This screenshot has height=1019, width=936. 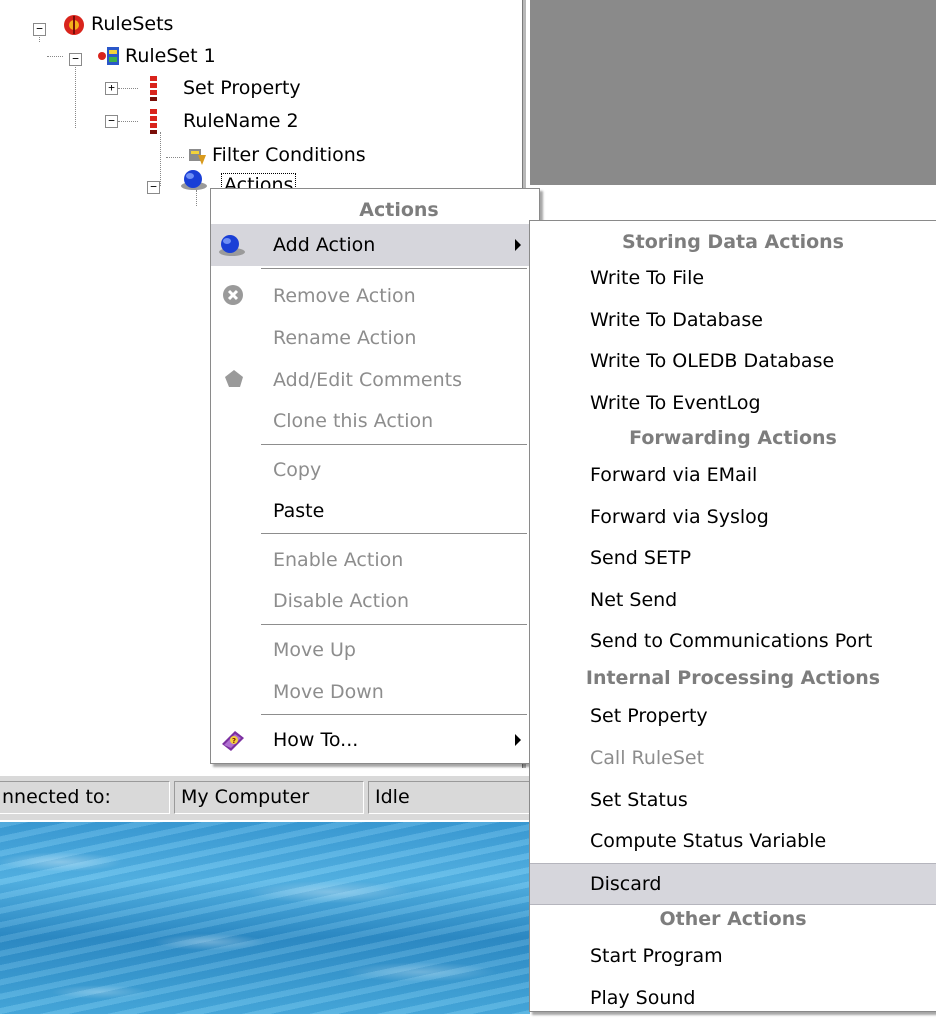 I want to click on add-action-icon, so click(x=232, y=247).